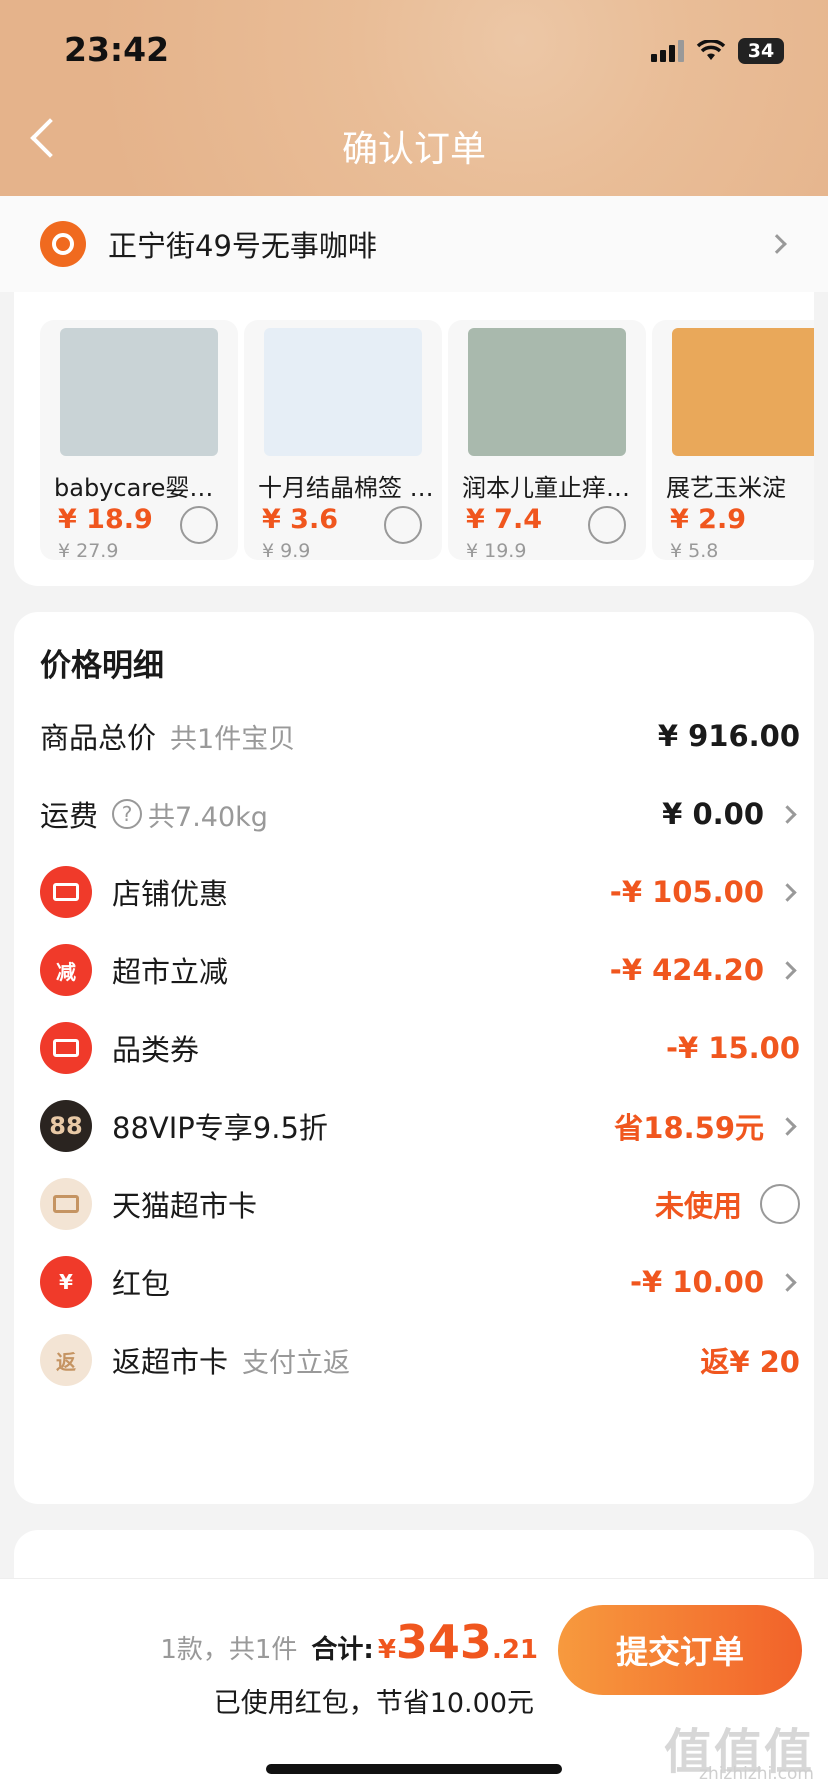  Describe the element at coordinates (296, 1363) in the screenshot. I see `cashback-sub: 支付立返` at that location.